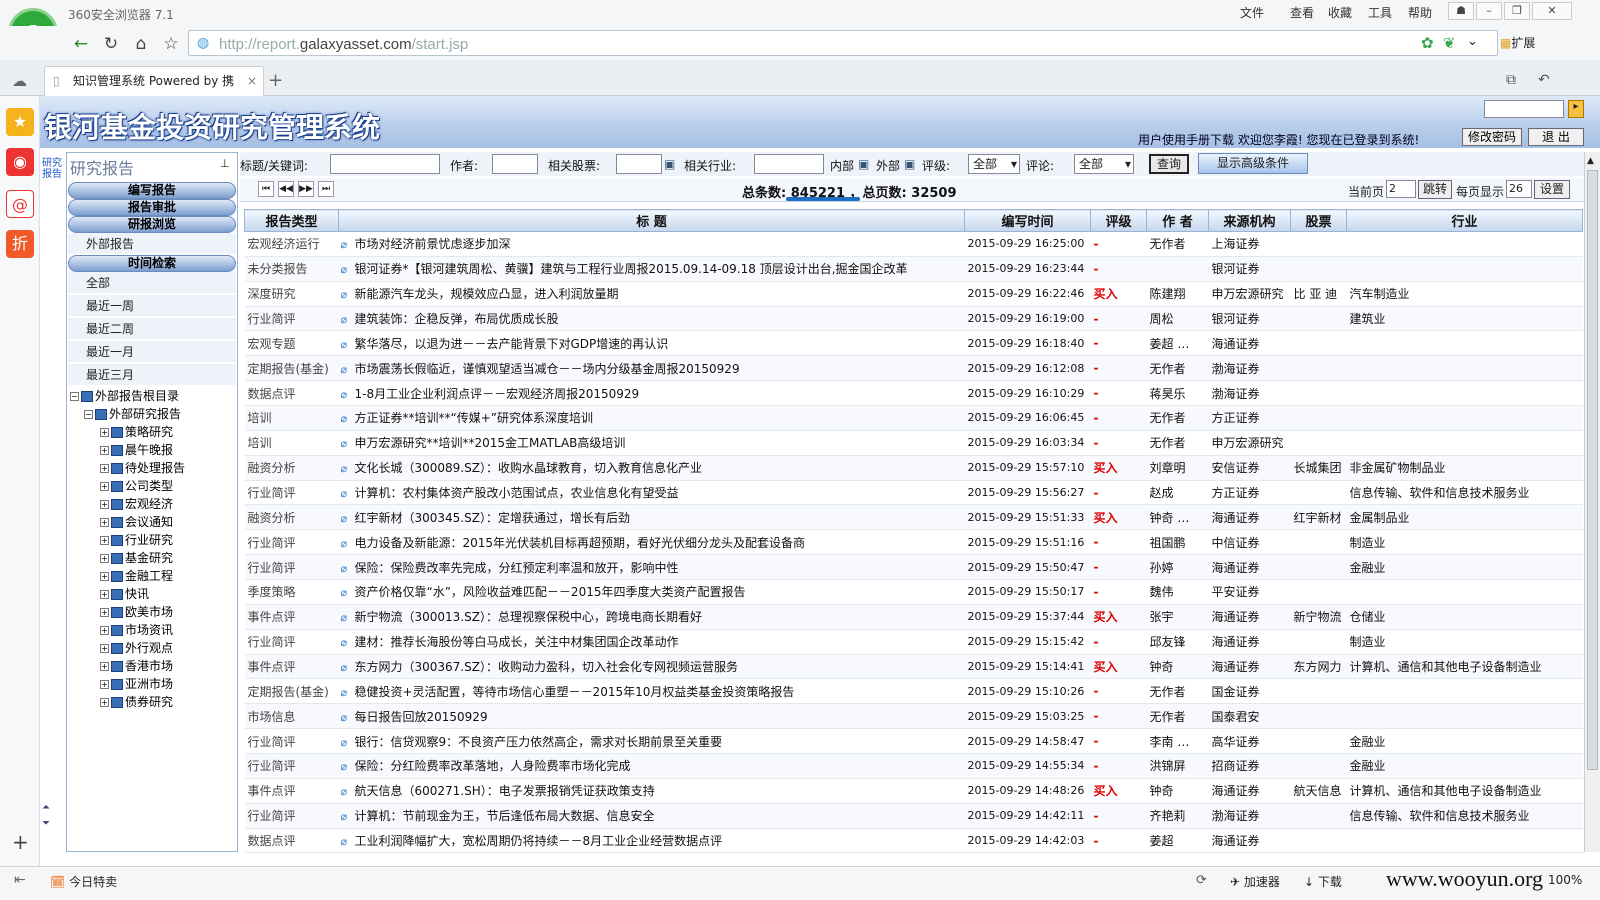  Describe the element at coordinates (127, 522) in the screenshot. I see `tree-item: + 会议通知` at that location.